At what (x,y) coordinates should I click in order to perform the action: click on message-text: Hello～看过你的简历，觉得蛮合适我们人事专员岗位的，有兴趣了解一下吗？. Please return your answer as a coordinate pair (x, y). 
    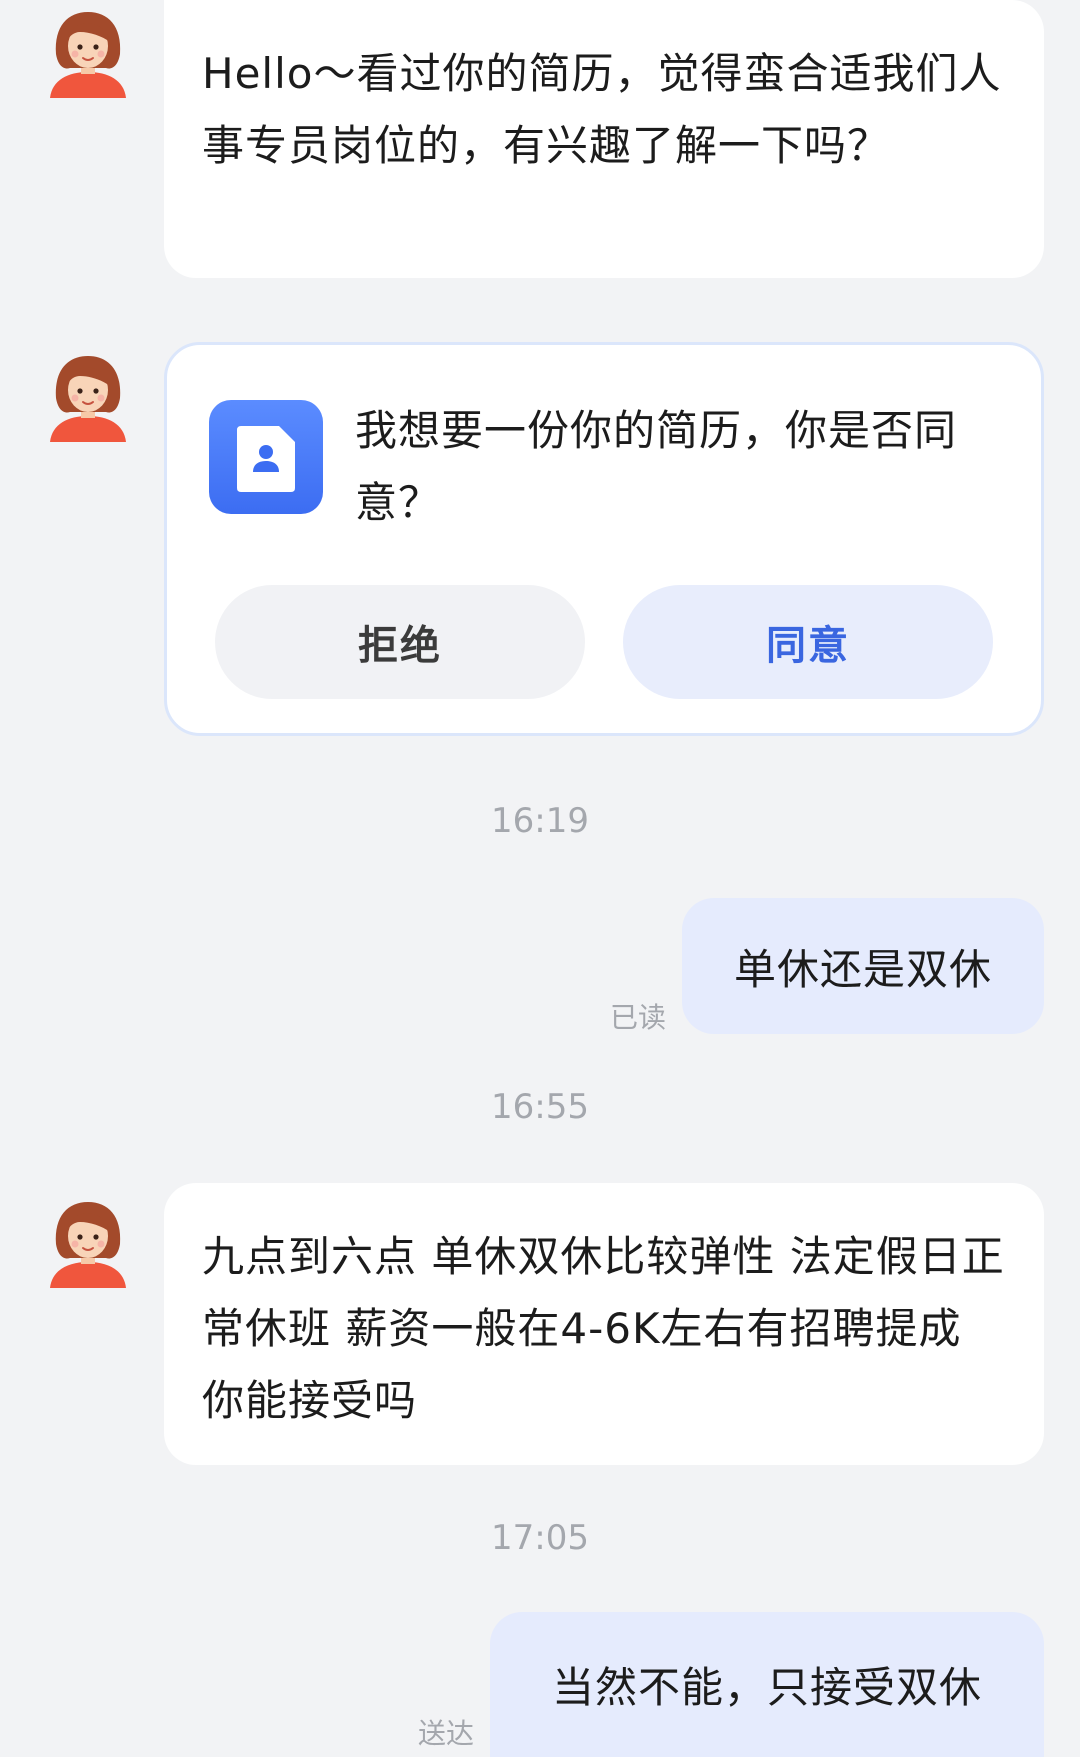
    Looking at the image, I should click on (602, 109).